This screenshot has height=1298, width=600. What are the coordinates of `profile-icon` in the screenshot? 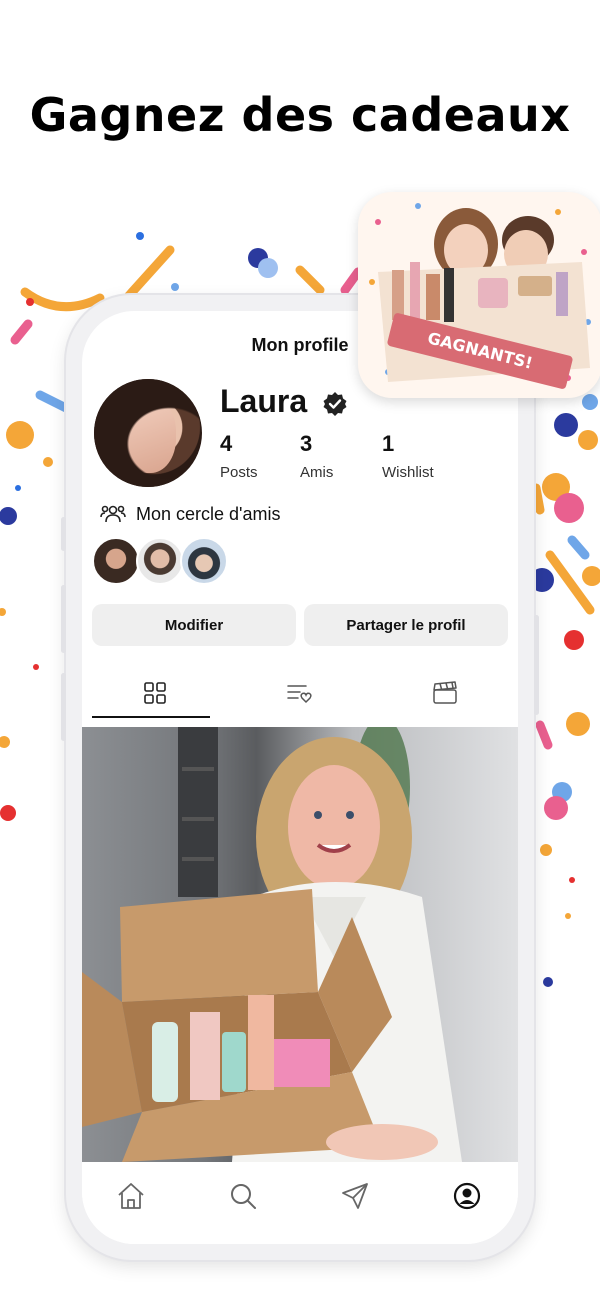 It's located at (467, 1196).